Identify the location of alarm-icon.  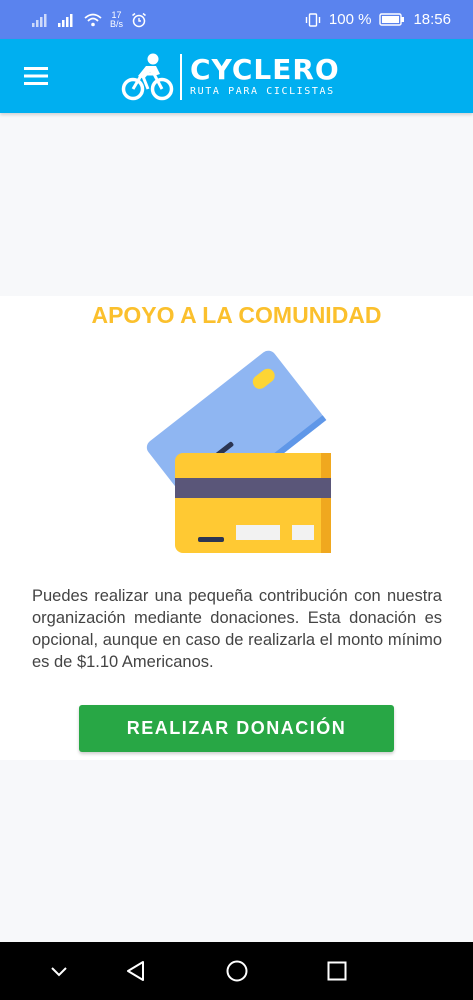
(139, 19).